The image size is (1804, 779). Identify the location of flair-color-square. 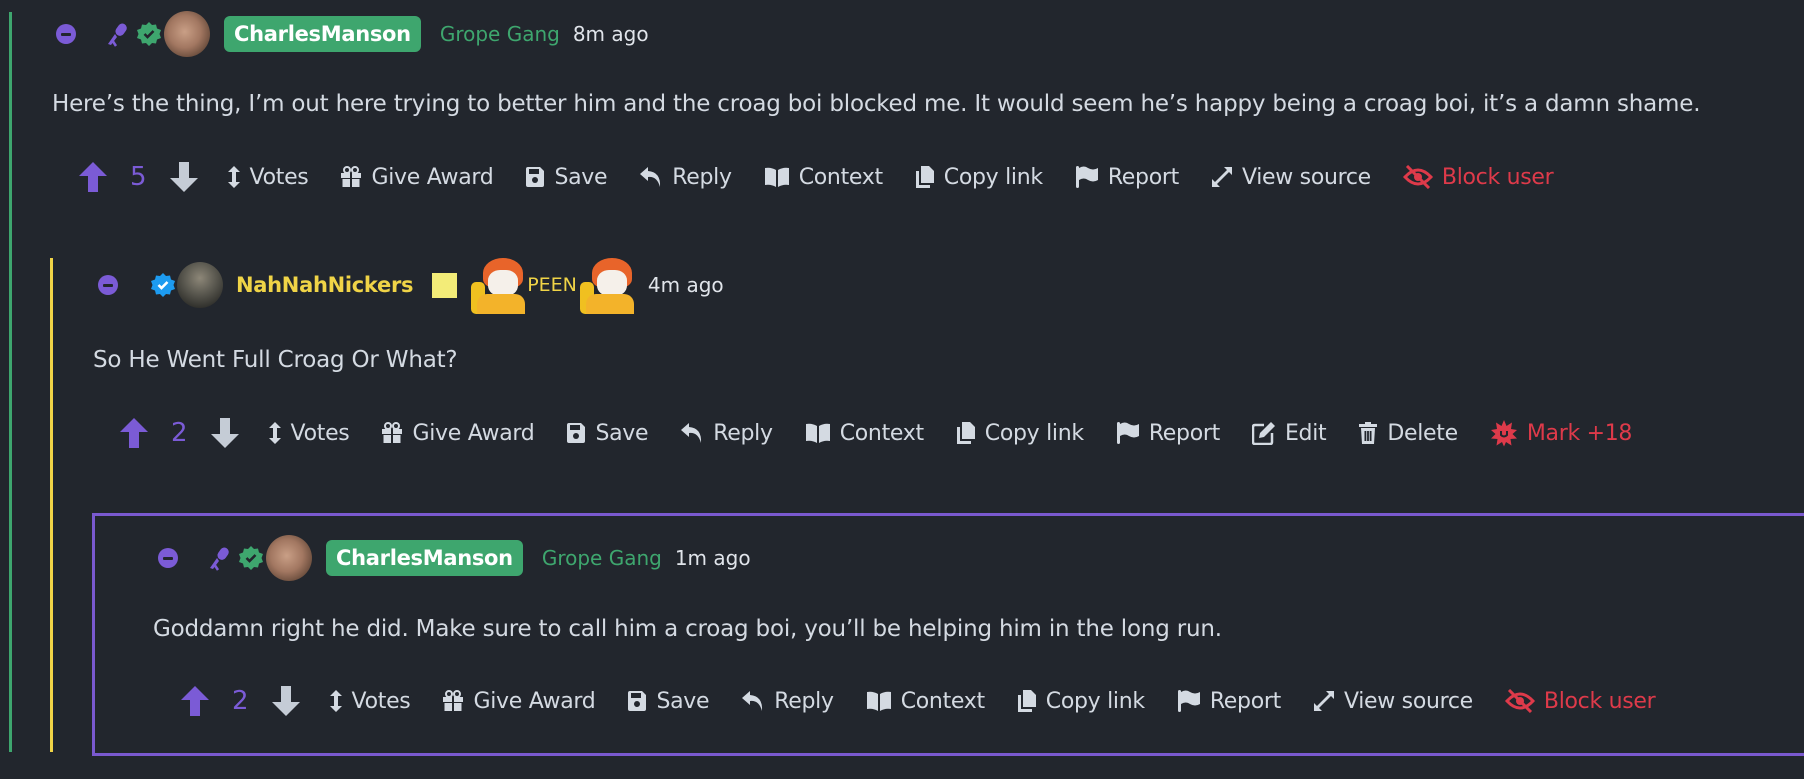
(445, 285).